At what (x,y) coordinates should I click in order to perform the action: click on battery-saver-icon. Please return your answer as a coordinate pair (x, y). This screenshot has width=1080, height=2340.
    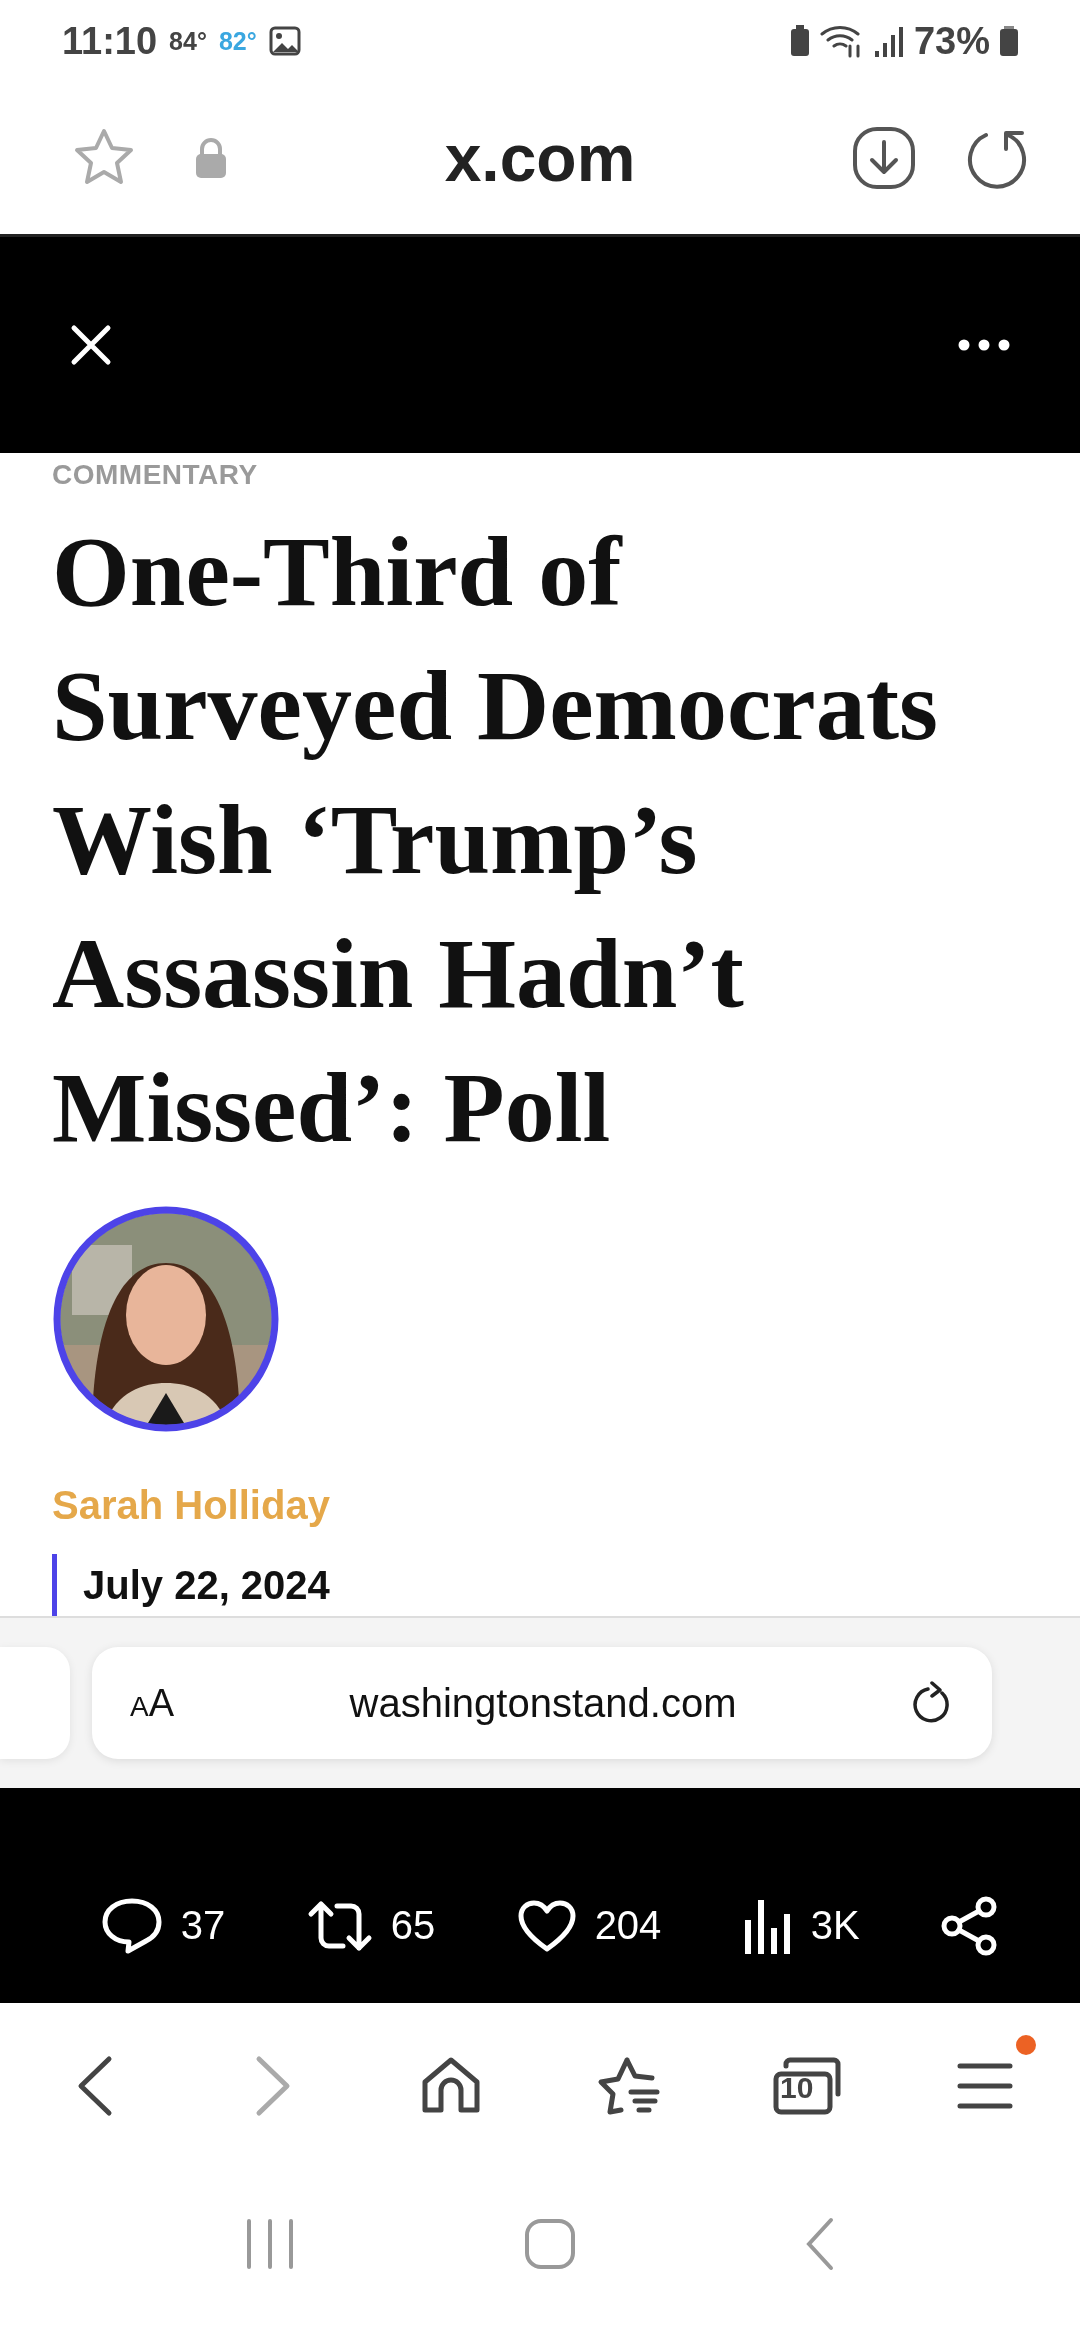
    Looking at the image, I should click on (799, 41).